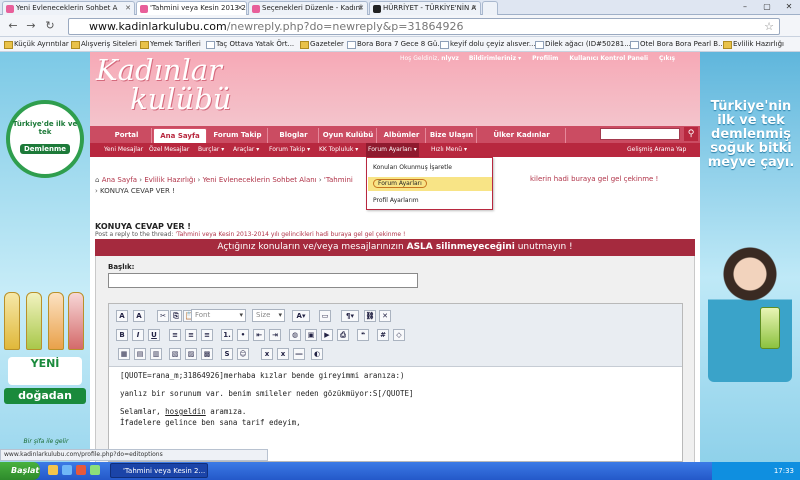 The height and width of the screenshot is (480, 800). What do you see at coordinates (490, 8) in the screenshot?
I see `new-tab-button` at bounding box center [490, 8].